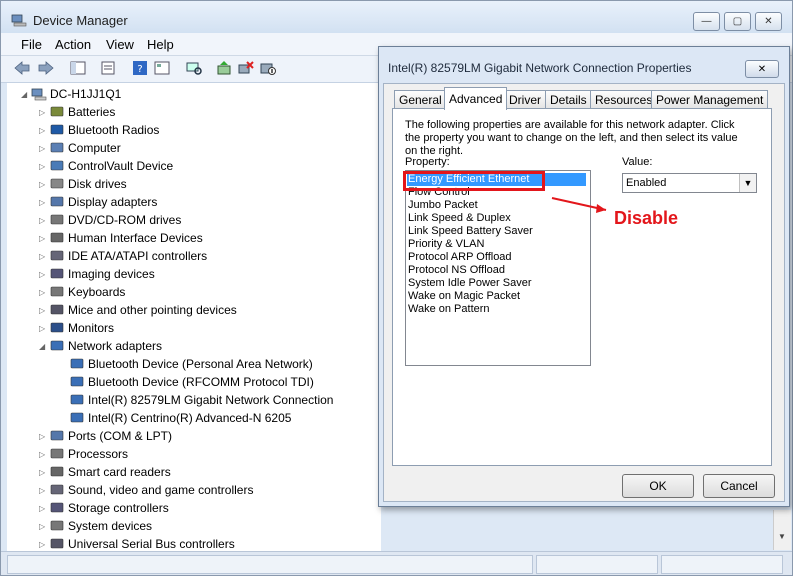 This screenshot has height=576, width=793. I want to click on close-button: ✕, so click(768, 21).